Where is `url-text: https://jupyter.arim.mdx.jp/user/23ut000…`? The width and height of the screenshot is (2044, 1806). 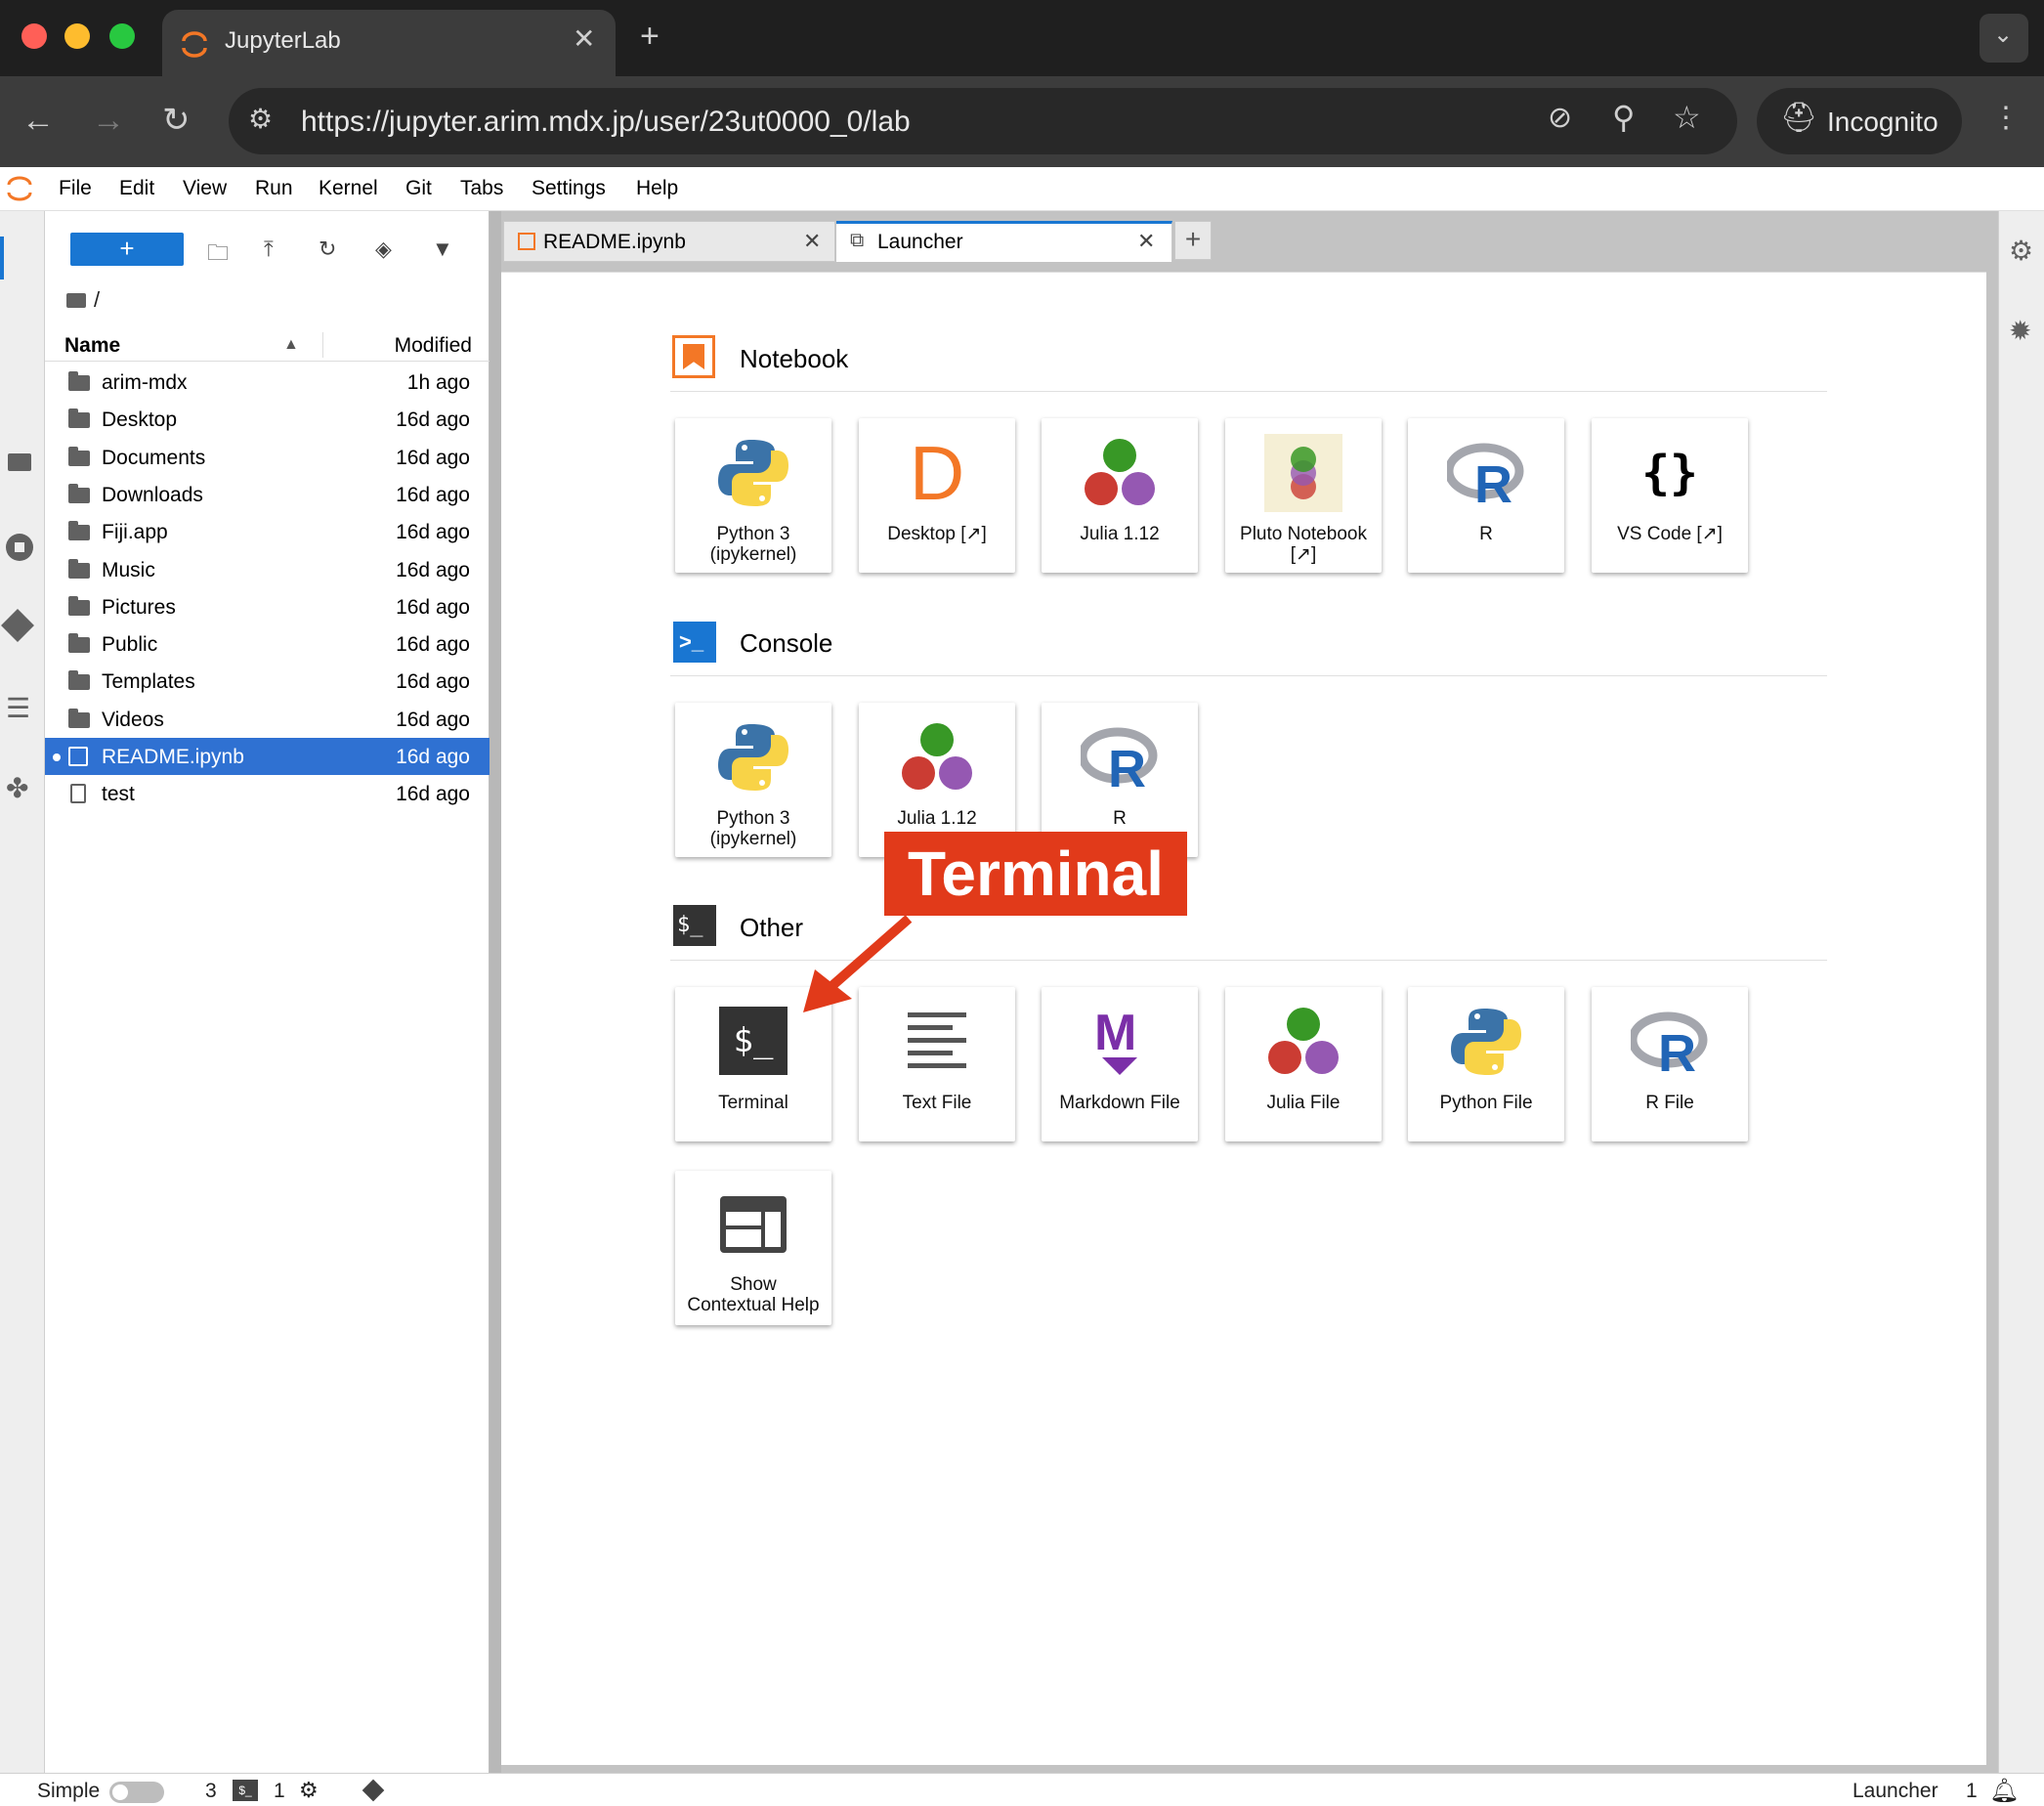
url-text: https://jupyter.arim.mdx.jp/user/23ut000… is located at coordinates (606, 123).